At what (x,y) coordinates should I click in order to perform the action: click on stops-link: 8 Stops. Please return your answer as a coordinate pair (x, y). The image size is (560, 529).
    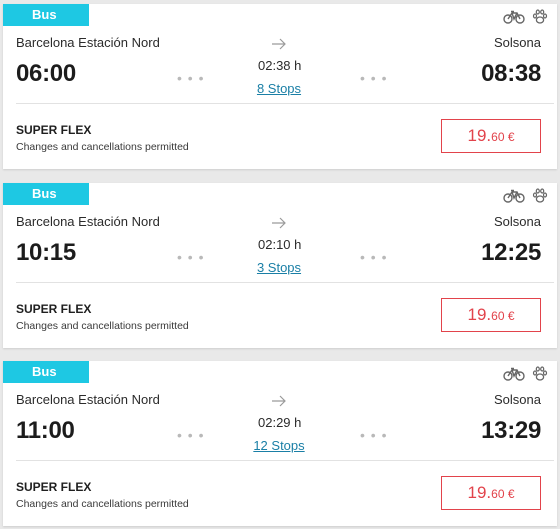
    Looking at the image, I should click on (279, 88).